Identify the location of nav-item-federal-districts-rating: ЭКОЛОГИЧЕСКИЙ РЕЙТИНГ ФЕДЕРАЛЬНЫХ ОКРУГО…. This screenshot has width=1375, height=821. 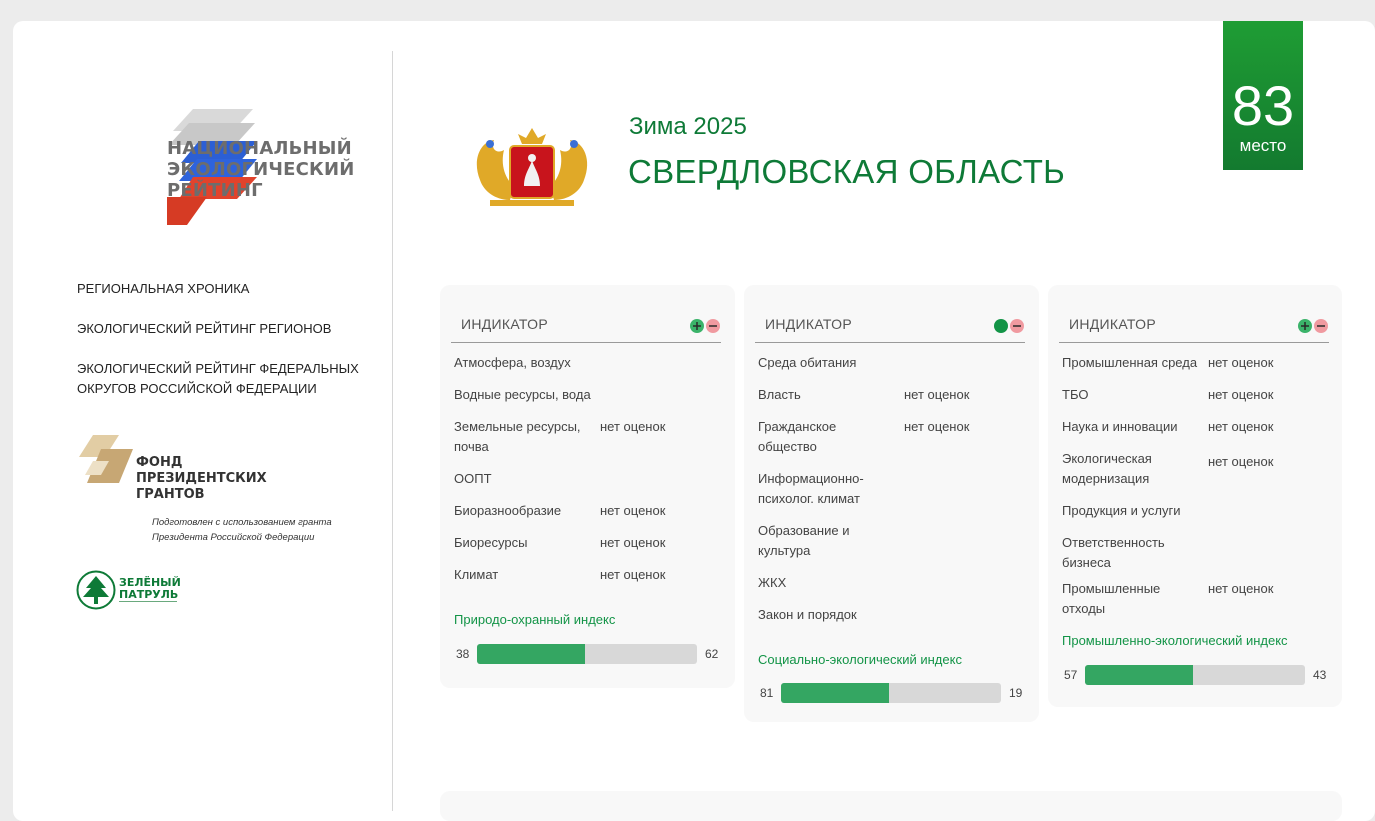
(227, 379).